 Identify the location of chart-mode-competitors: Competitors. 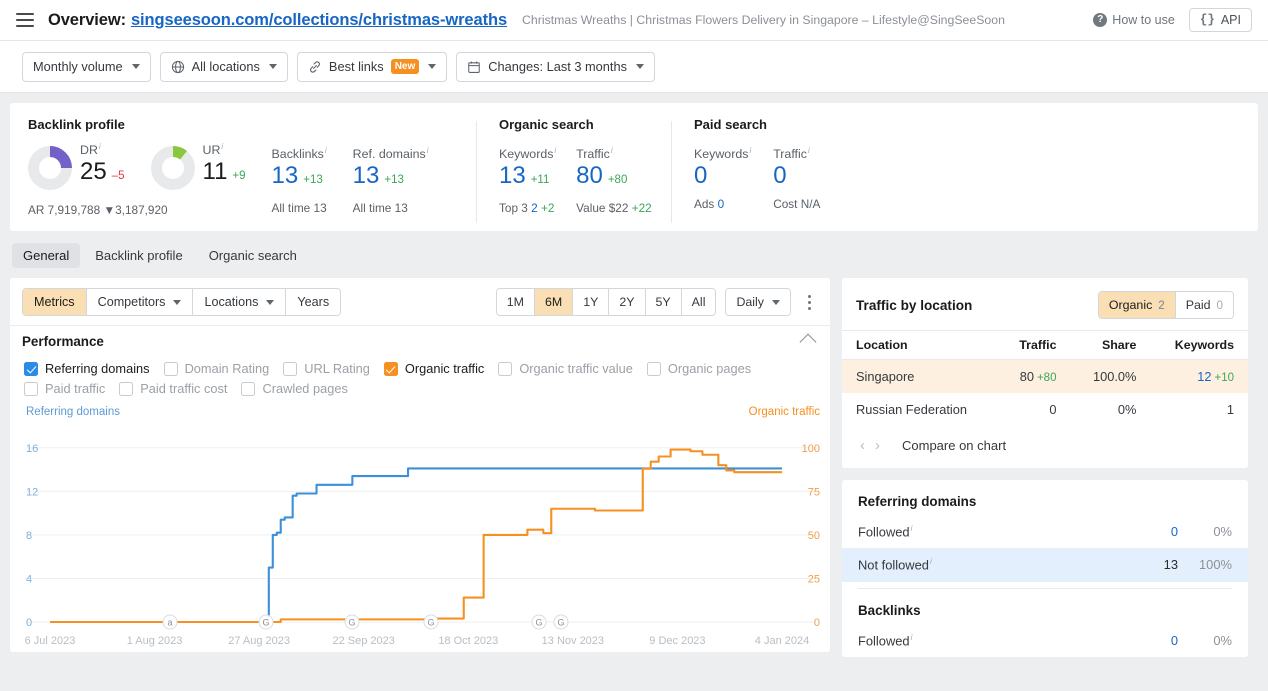
(140, 302).